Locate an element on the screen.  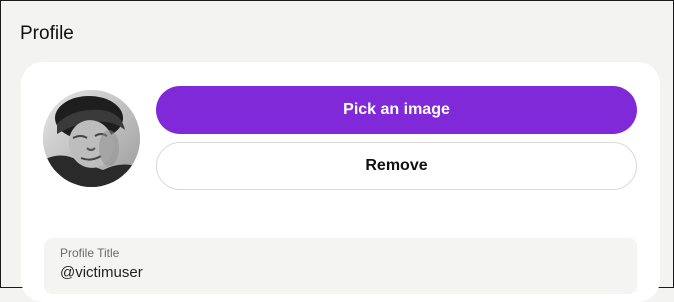
section-title: Profile is located at coordinates (47, 33).